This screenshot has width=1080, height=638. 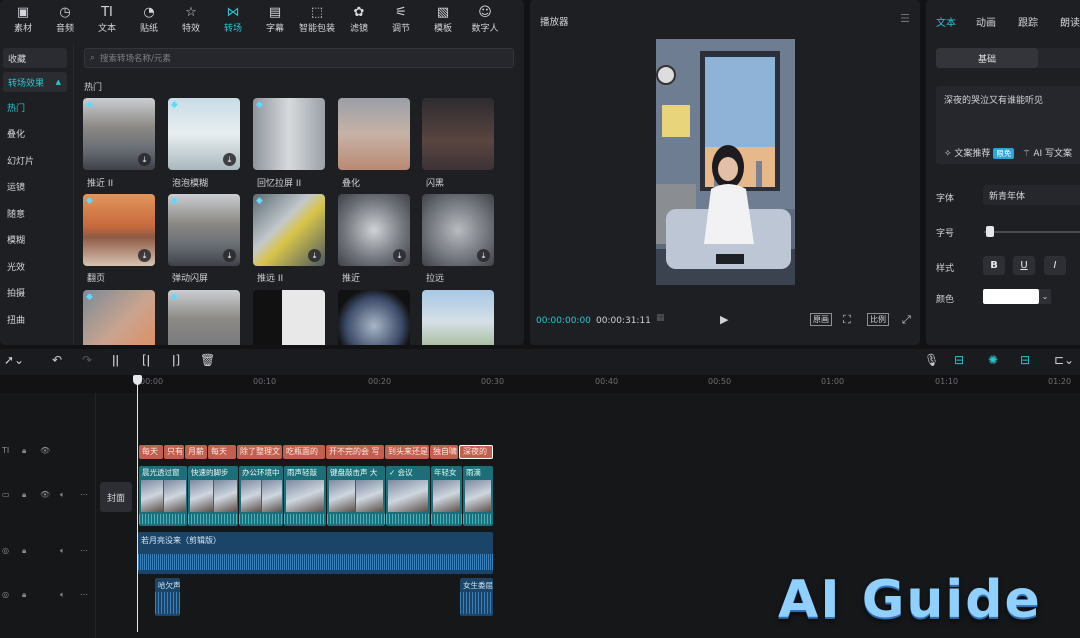 What do you see at coordinates (1008, 152) in the screenshot?
I see `copy-recommend-button: ✧ 文案推荐 限免 ⚚ AI 写文案` at bounding box center [1008, 152].